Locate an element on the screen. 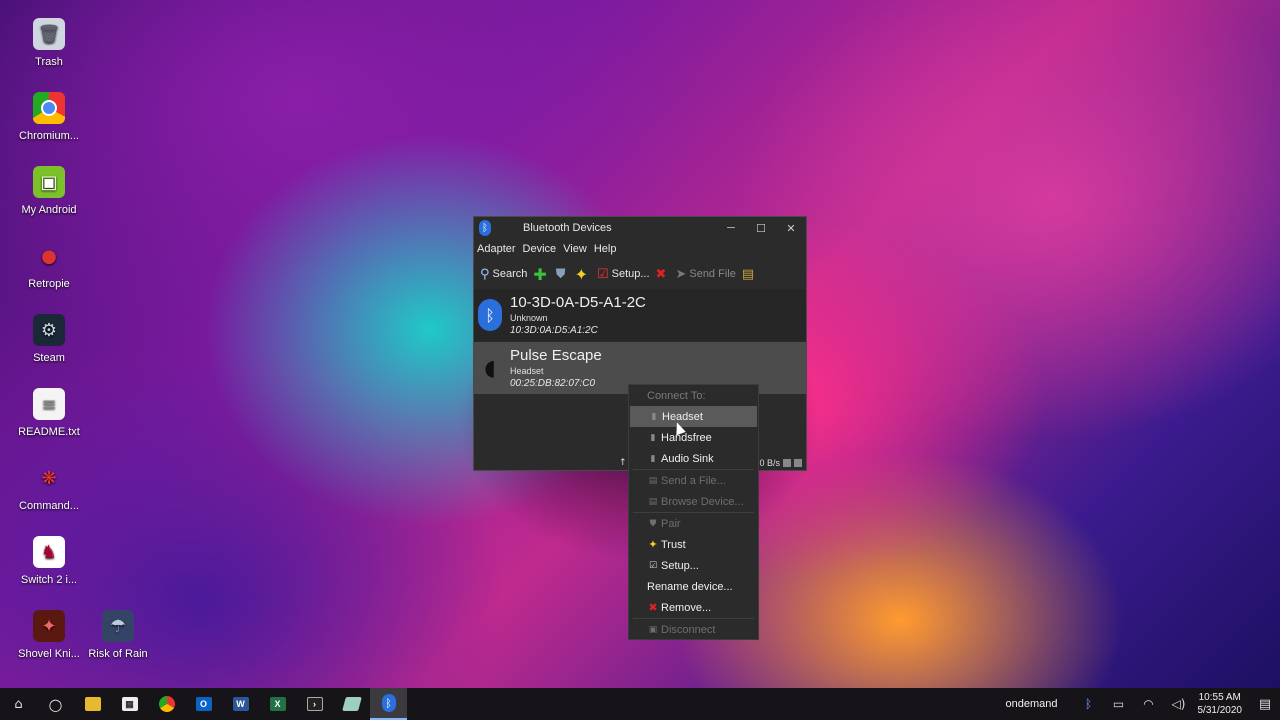 The width and height of the screenshot is (1280, 720). browse-button: ▤ is located at coordinates (749, 274).